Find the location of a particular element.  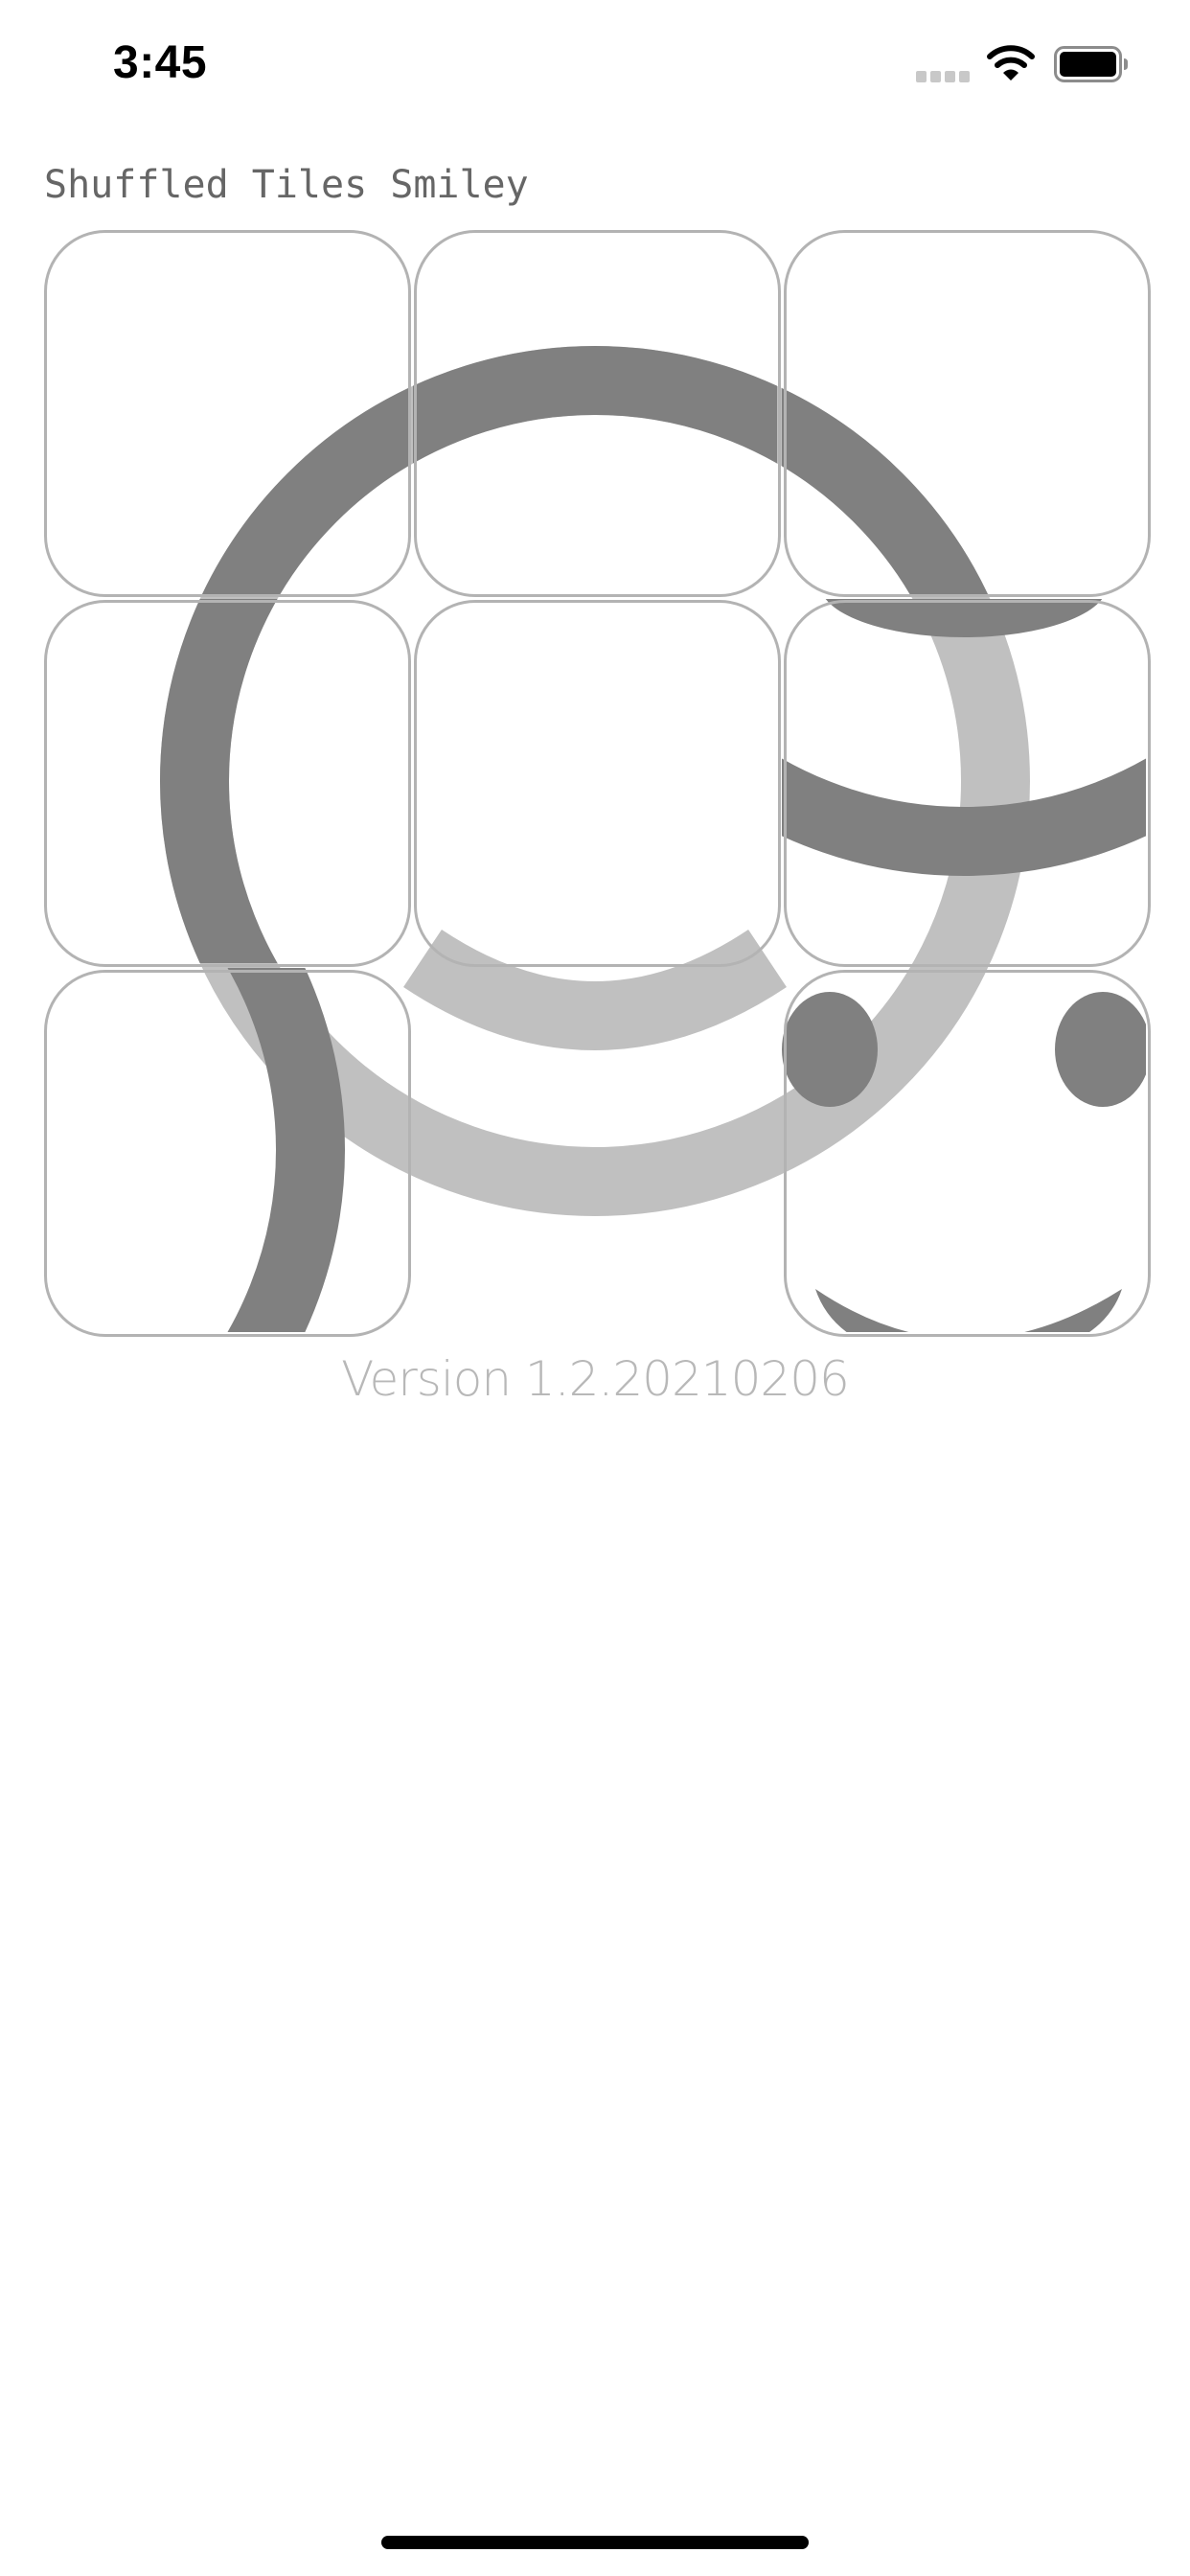

puzzle-tile-r1c1 is located at coordinates (228, 413).